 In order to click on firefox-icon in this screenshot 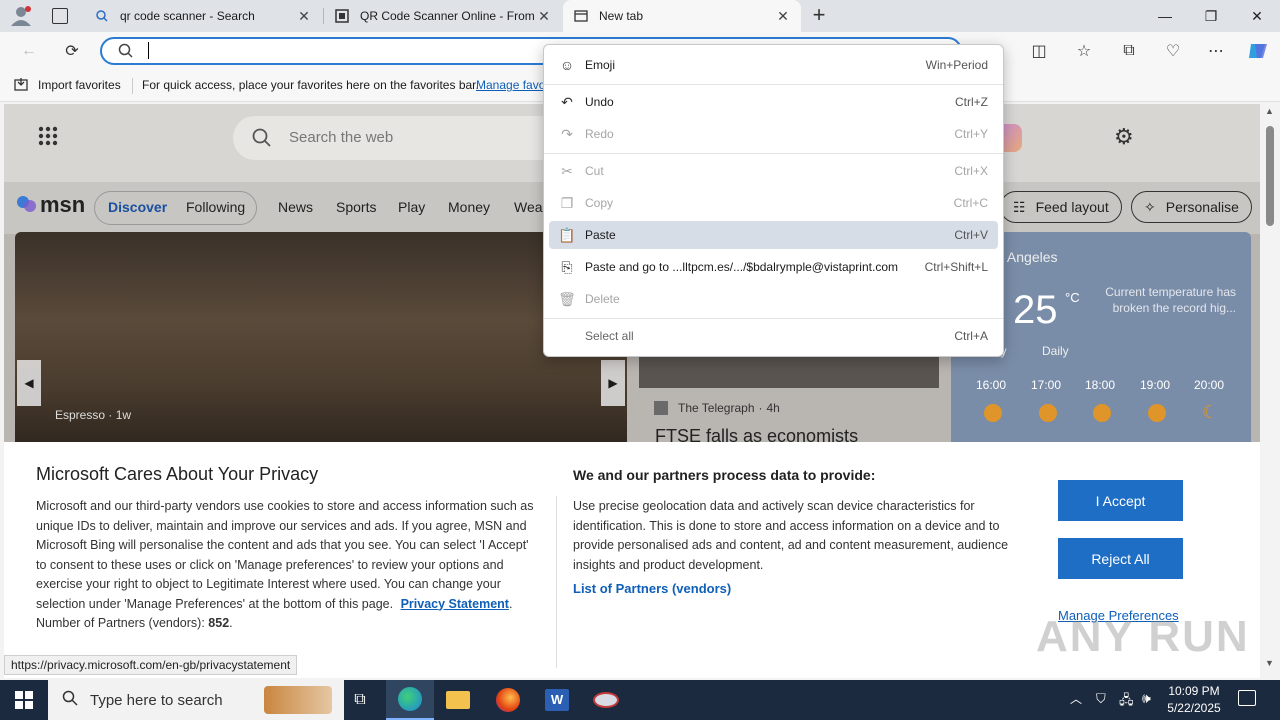, I will do `click(508, 700)`.